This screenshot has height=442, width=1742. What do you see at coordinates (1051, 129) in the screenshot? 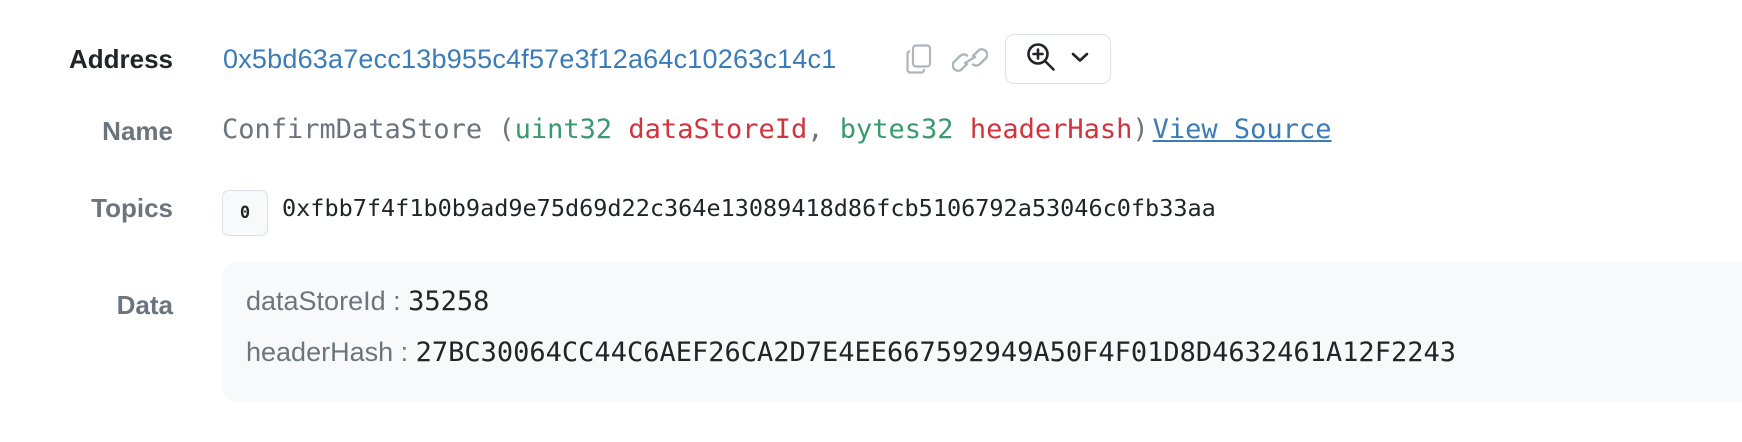
I see `param-name: headerHash` at bounding box center [1051, 129].